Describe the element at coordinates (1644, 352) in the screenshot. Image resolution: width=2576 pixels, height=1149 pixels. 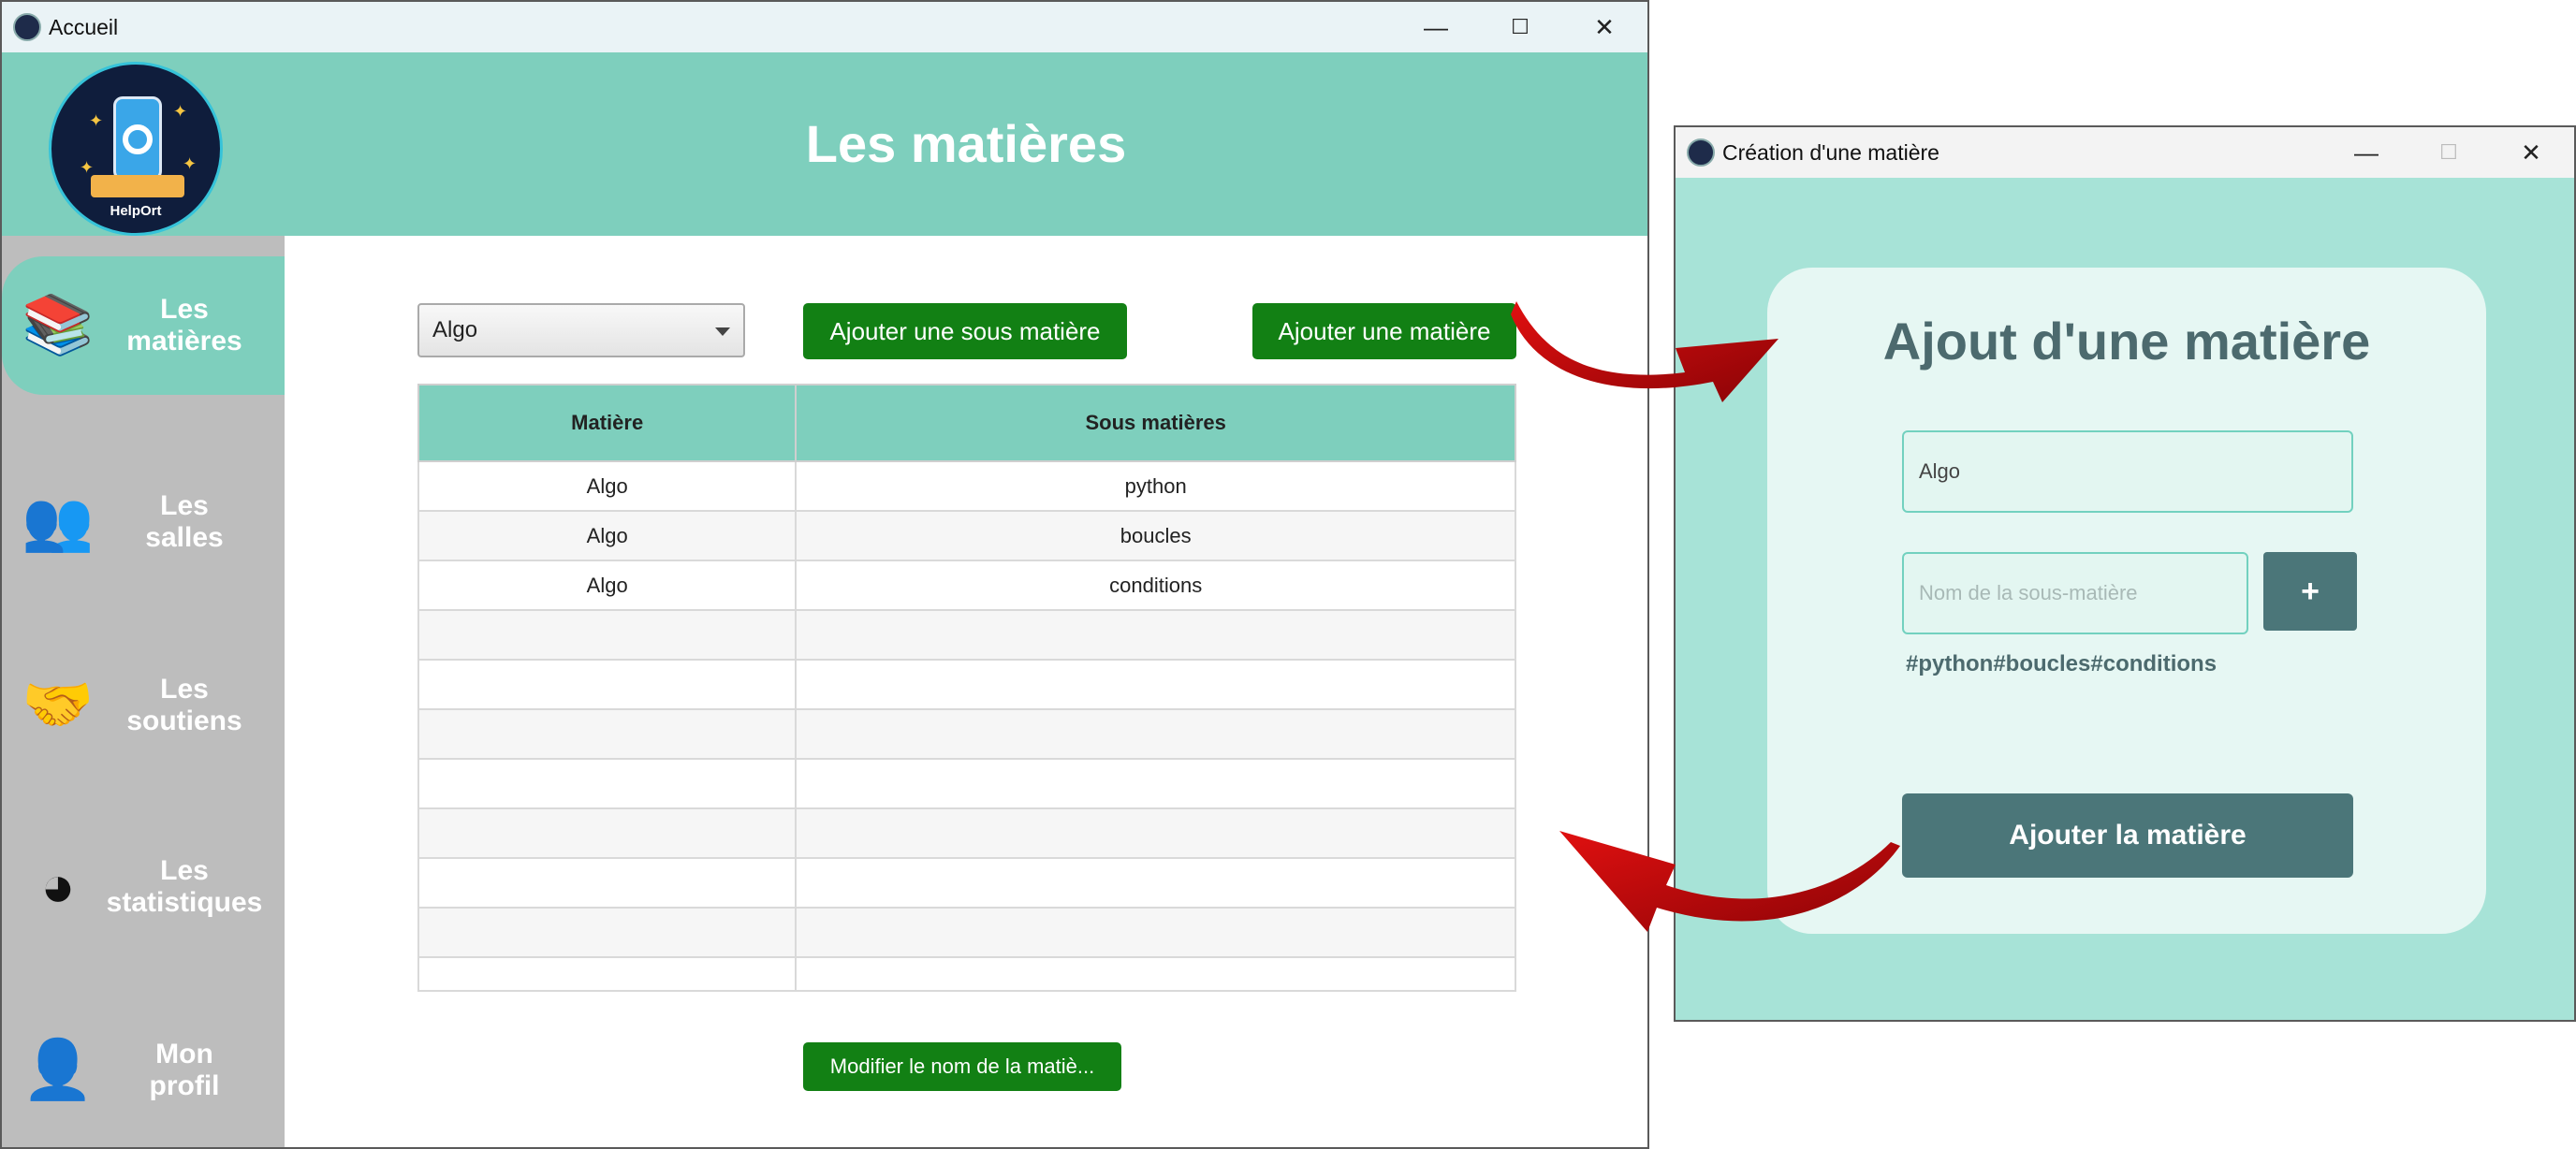
I see `arrow-to-dialog` at that location.